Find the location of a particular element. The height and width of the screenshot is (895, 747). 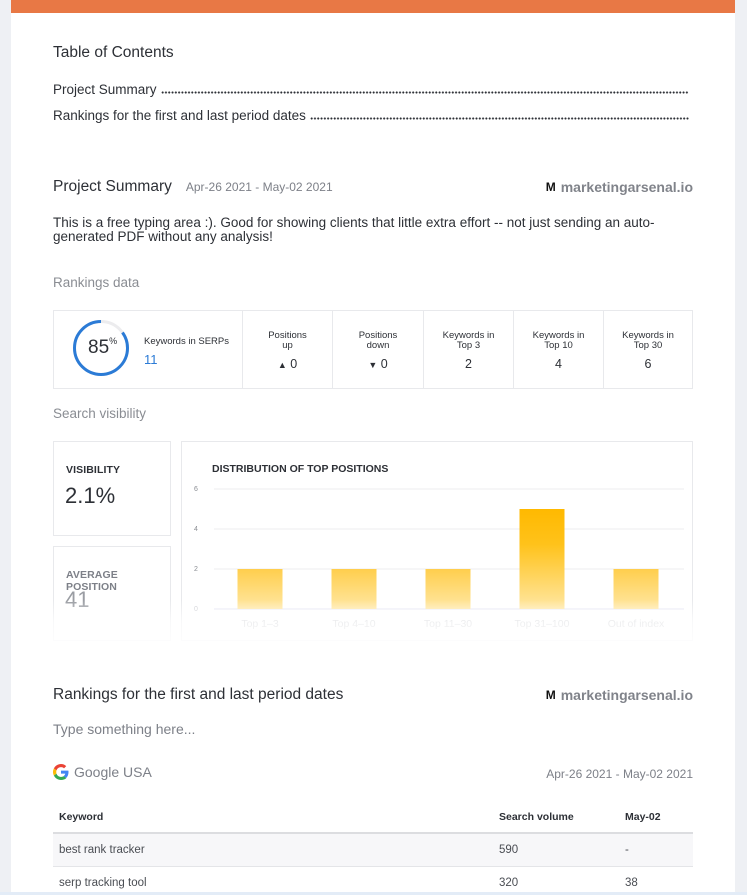

position-cell: 38 is located at coordinates (656, 880).